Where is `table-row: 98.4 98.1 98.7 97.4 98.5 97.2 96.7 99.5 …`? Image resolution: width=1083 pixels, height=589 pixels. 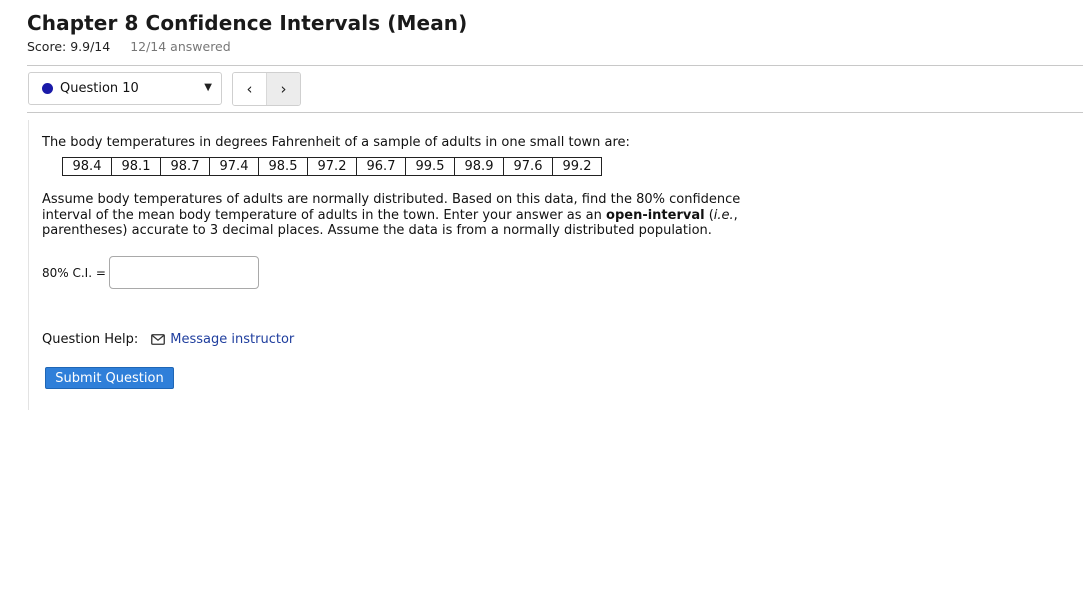
table-row: 98.4 98.1 98.7 97.4 98.5 97.2 96.7 99.5 … is located at coordinates (332, 166).